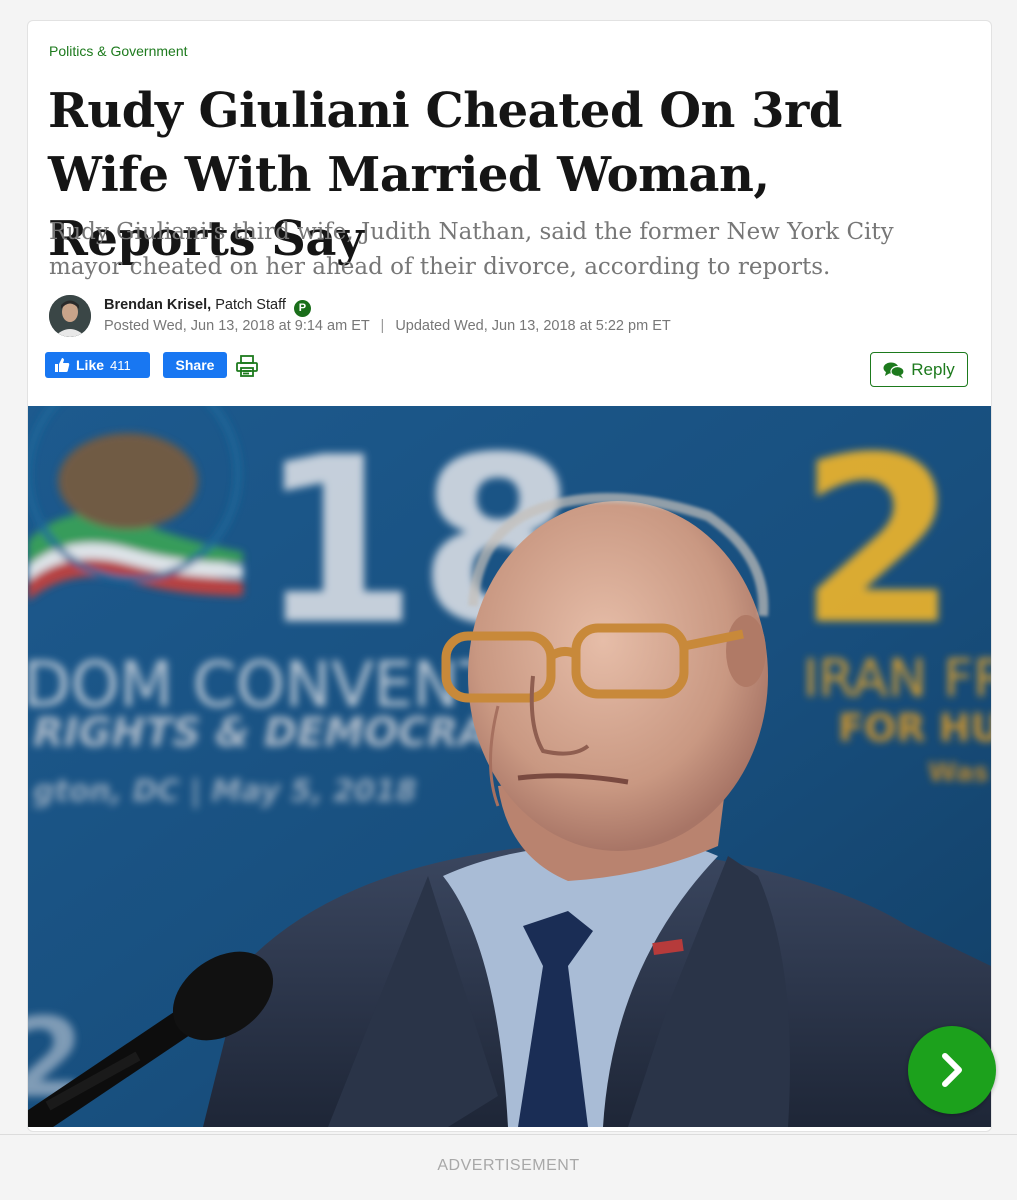 This screenshot has width=1017, height=1200. Describe the element at coordinates (250, 305) in the screenshot. I see `author-role: Patch Staff` at that location.